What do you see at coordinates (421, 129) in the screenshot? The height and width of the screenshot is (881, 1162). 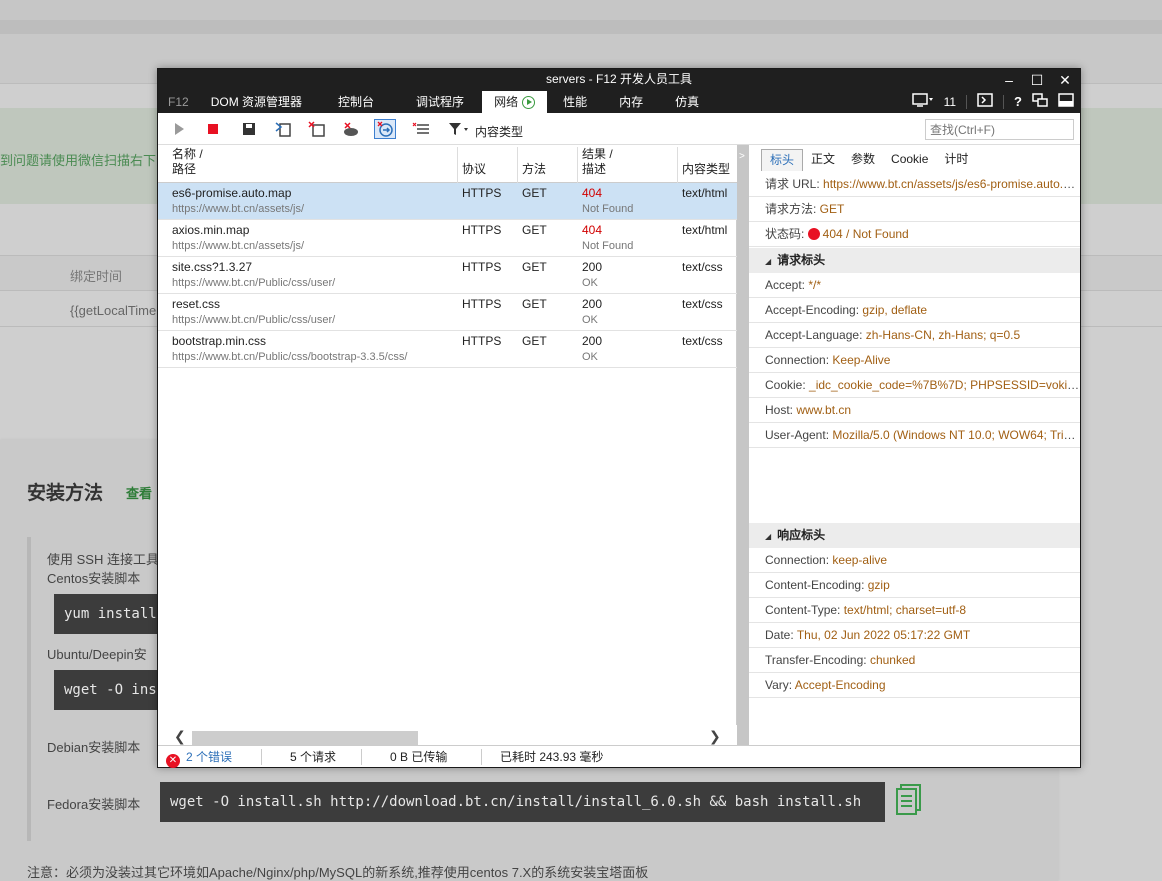 I see `clear-entries-icon` at bounding box center [421, 129].